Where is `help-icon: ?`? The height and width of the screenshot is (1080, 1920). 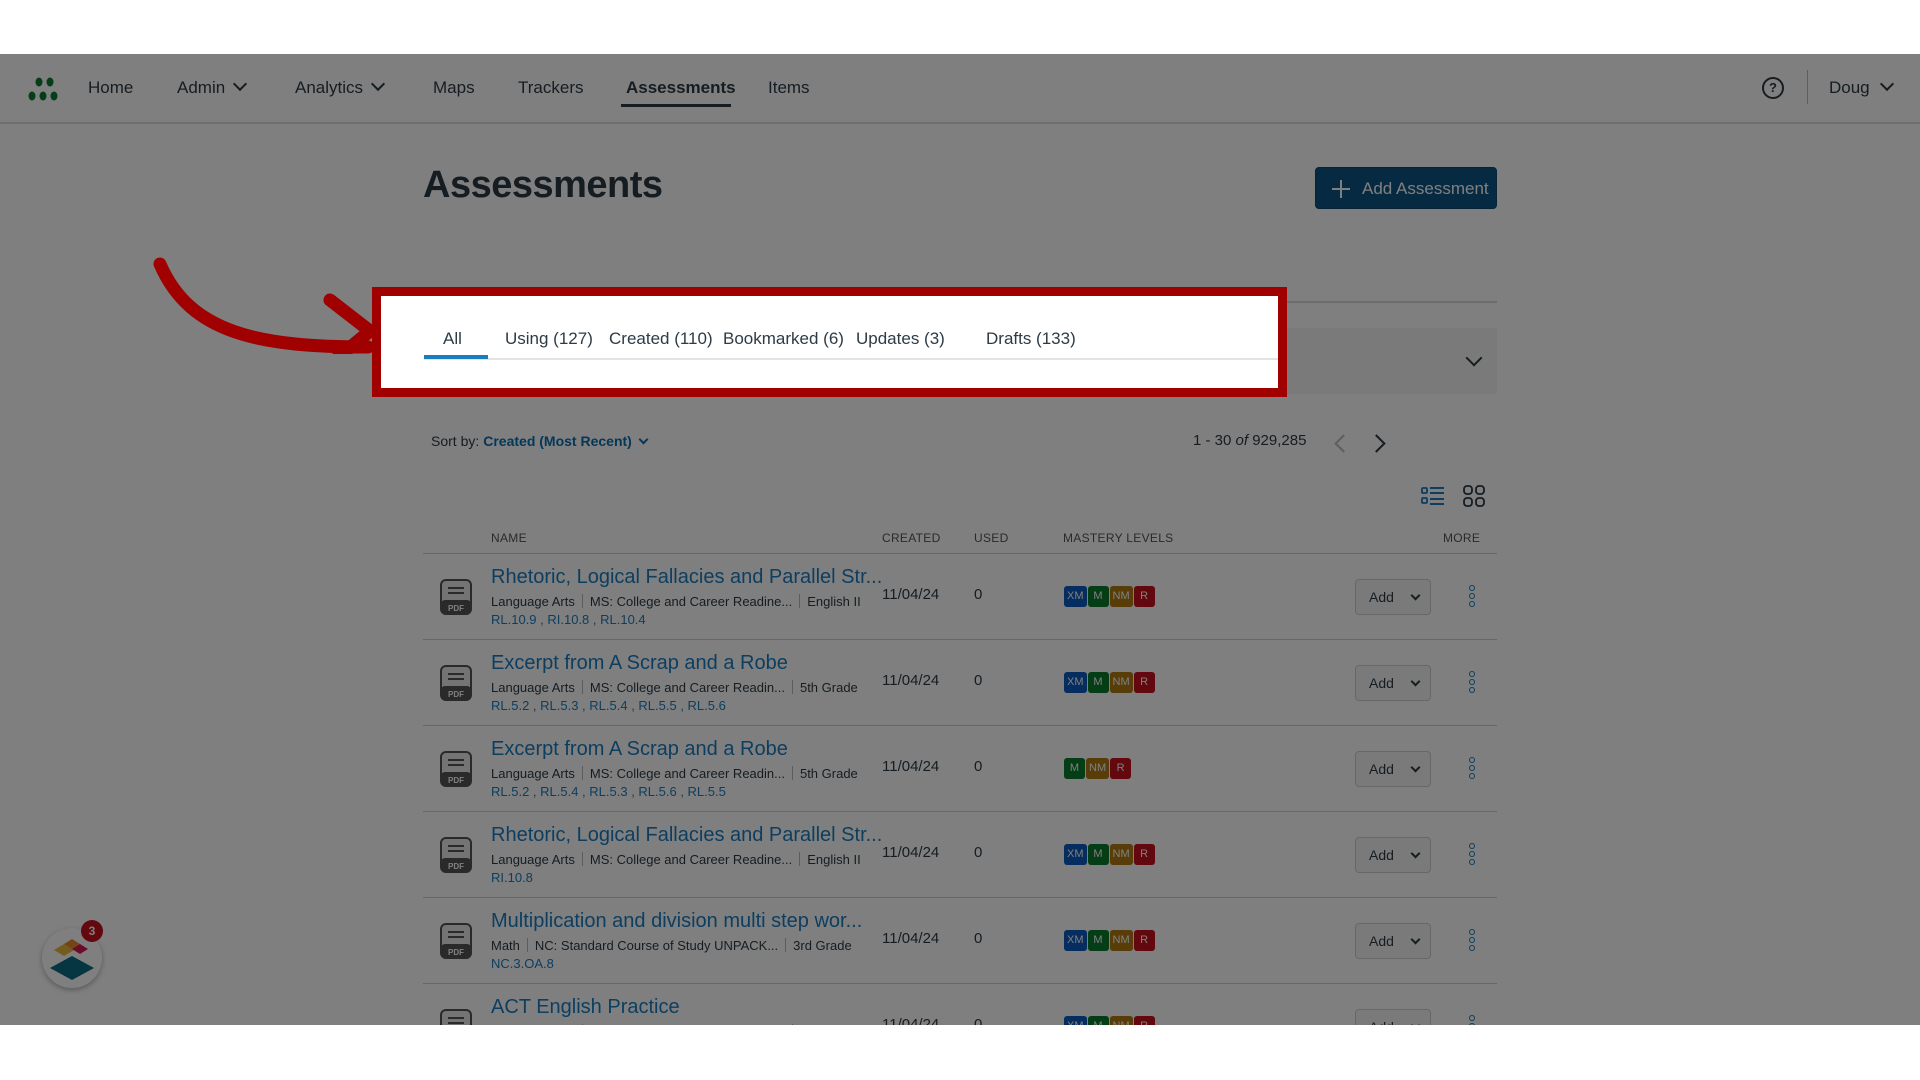 help-icon: ? is located at coordinates (1773, 88).